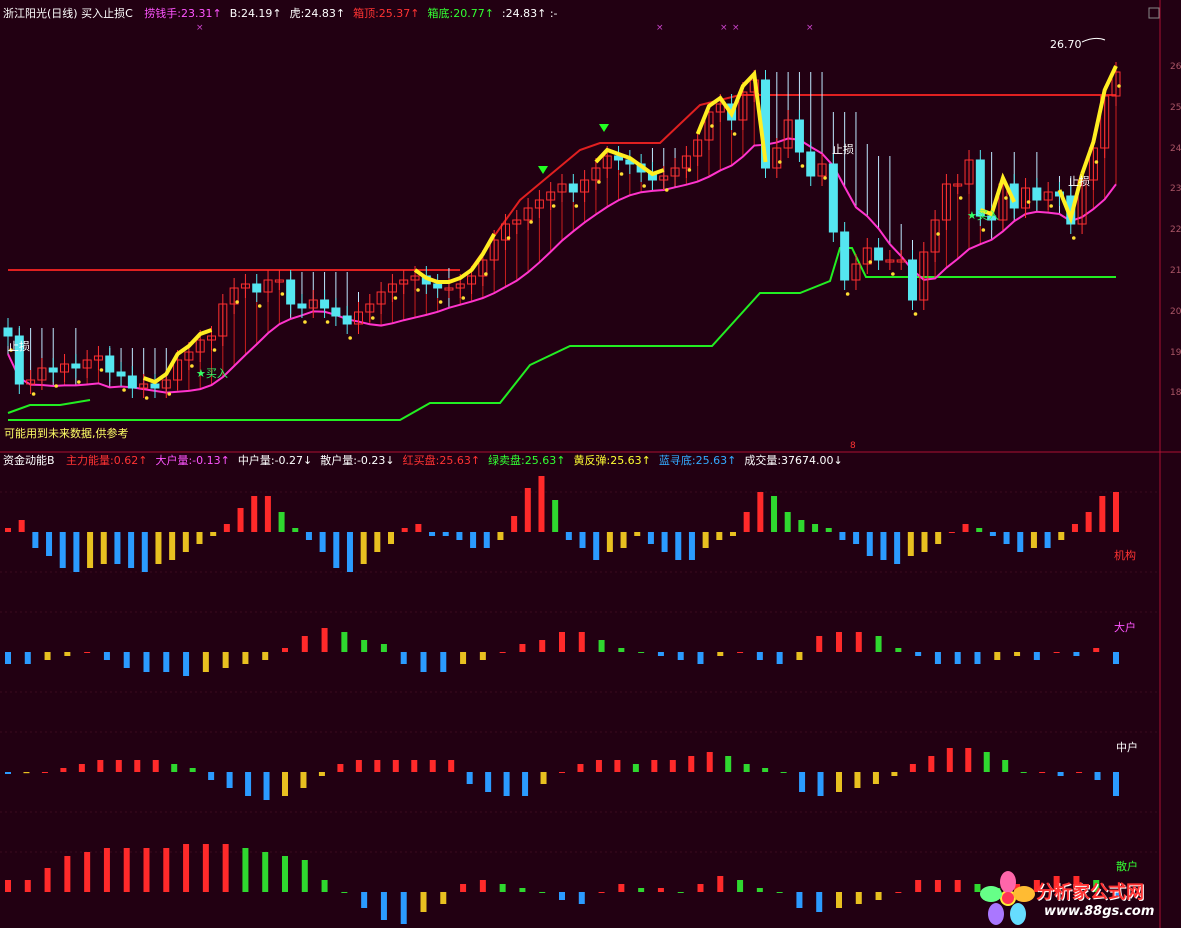  Describe the element at coordinates (853, 446) in the screenshot. I see `marker-icon: 8` at that location.